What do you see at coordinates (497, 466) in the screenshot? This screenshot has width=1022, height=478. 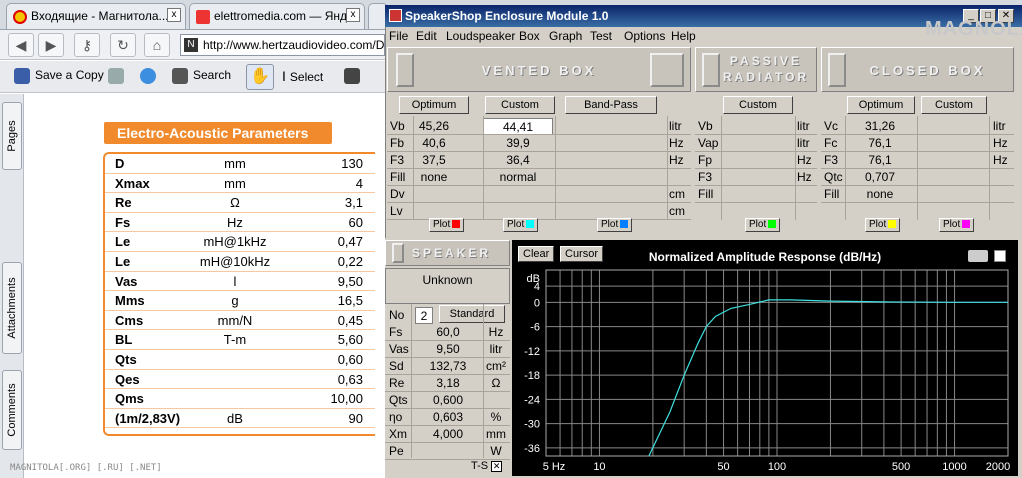 I see `ts-checkbox: ✕` at bounding box center [497, 466].